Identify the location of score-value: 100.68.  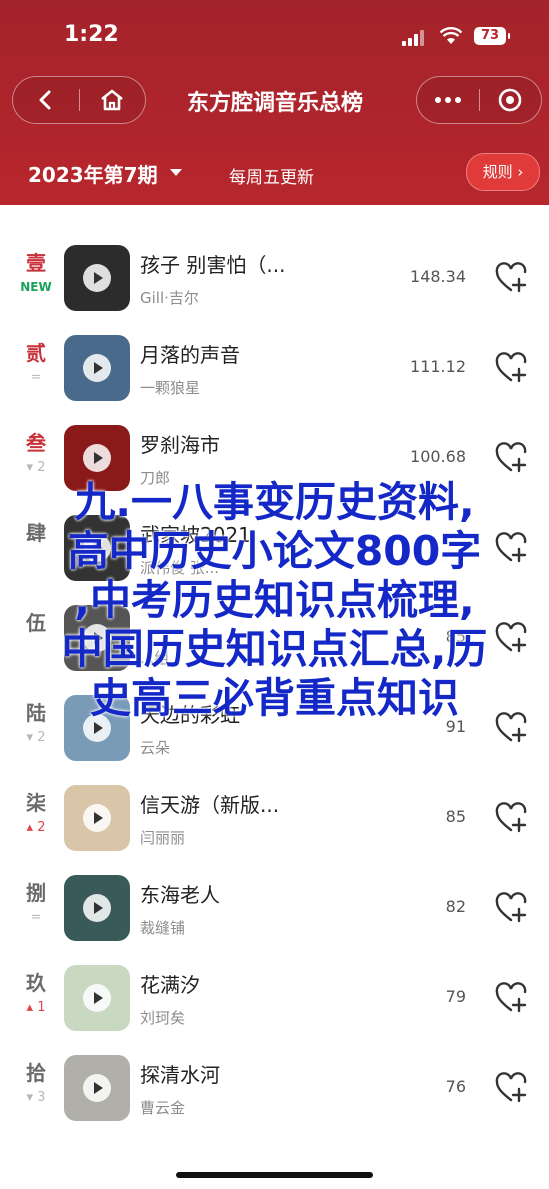
(438, 456).